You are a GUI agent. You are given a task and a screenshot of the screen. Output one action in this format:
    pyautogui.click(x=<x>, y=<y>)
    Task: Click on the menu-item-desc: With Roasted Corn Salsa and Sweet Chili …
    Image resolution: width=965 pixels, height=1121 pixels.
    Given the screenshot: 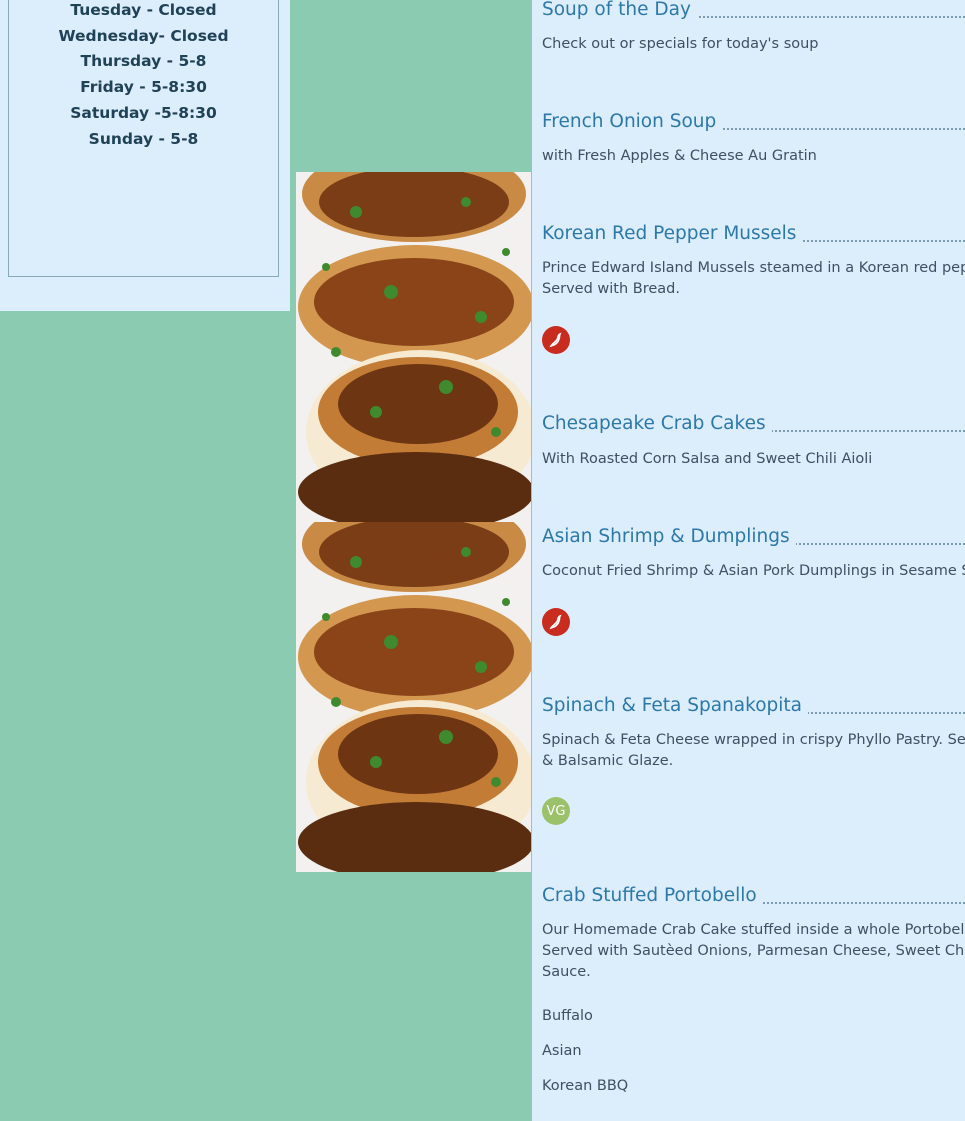 What is the action you would take?
    pyautogui.click(x=707, y=459)
    